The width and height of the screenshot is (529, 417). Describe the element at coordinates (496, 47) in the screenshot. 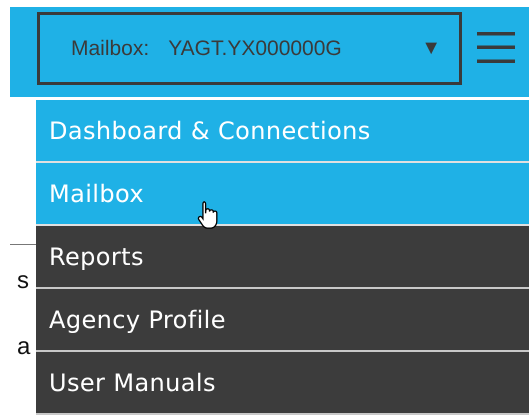

I see `menu-icon` at that location.